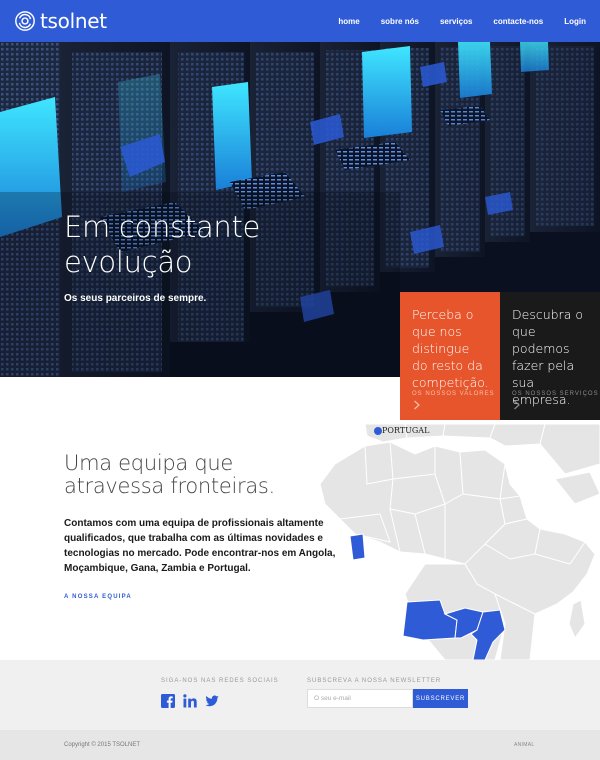 This screenshot has height=760, width=600. Describe the element at coordinates (148, 463) in the screenshot. I see `team-title-line-1: Uma equipa que` at that location.